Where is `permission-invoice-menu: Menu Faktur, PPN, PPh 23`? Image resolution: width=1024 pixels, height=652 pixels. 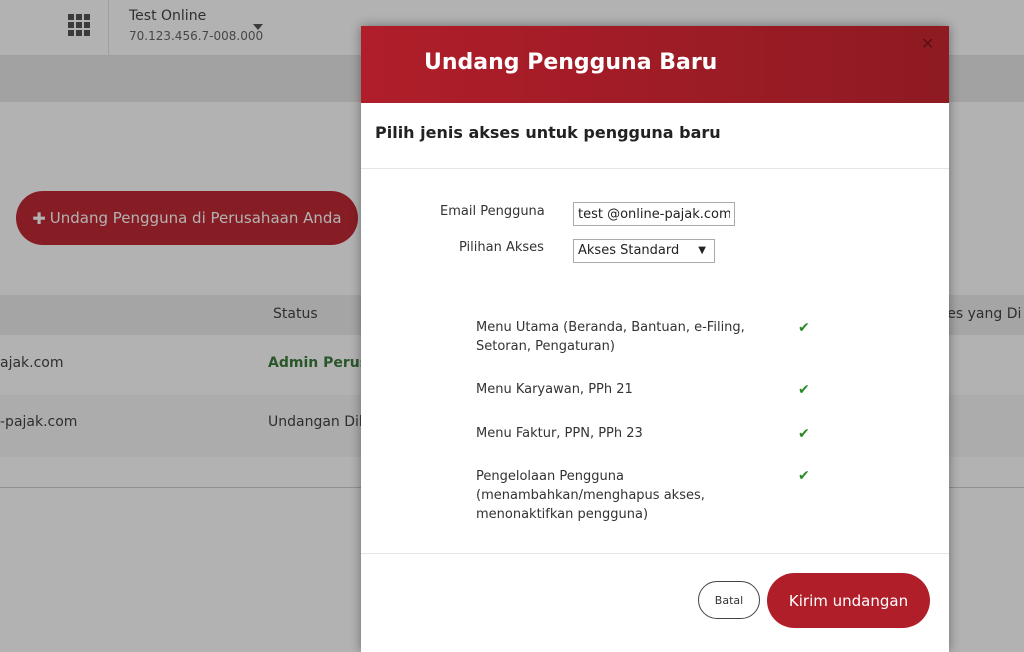 permission-invoice-menu: Menu Faktur, PPN, PPh 23 is located at coordinates (559, 433).